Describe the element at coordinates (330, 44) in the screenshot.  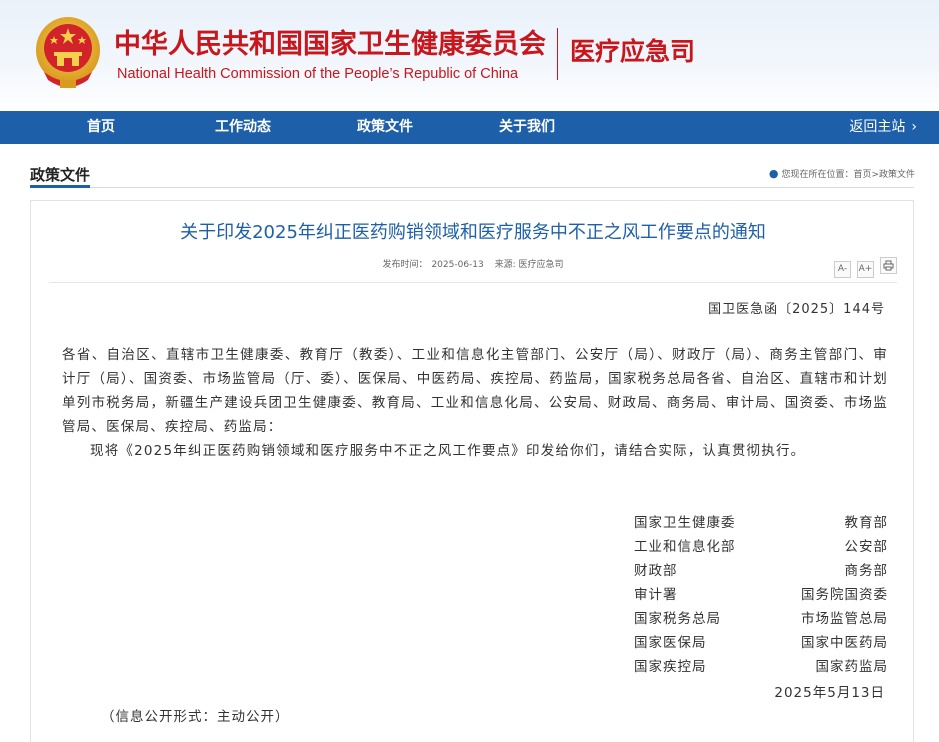
I see `org-name-cn: 中华人民共和国国家卫生健康委员会` at that location.